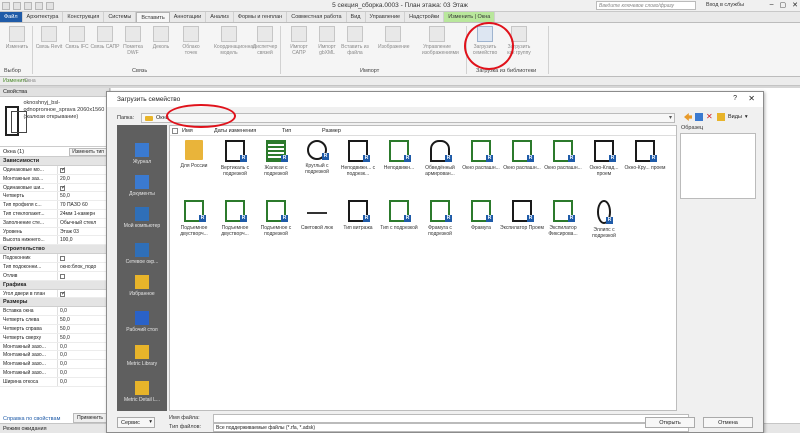 The image size is (800, 433). What do you see at coordinates (83, 223) in the screenshot?
I see `property-value: Обычный стекл` at bounding box center [83, 223].